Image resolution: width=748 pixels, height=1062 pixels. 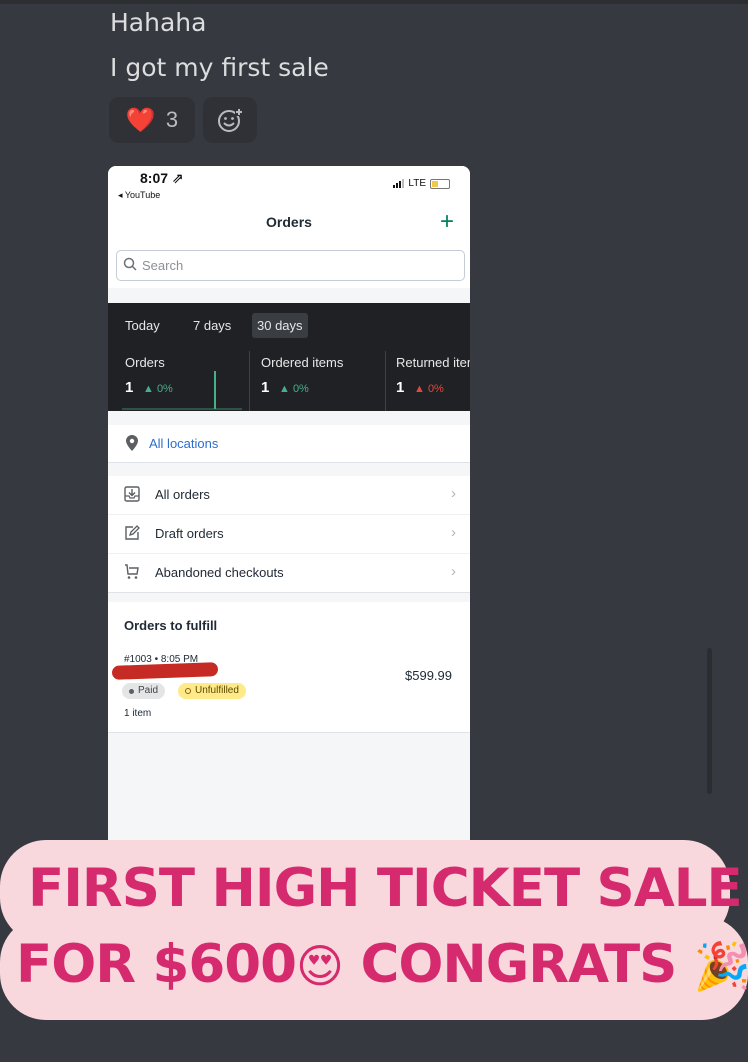 What do you see at coordinates (132, 532) in the screenshot?
I see `edit-icon` at bounding box center [132, 532].